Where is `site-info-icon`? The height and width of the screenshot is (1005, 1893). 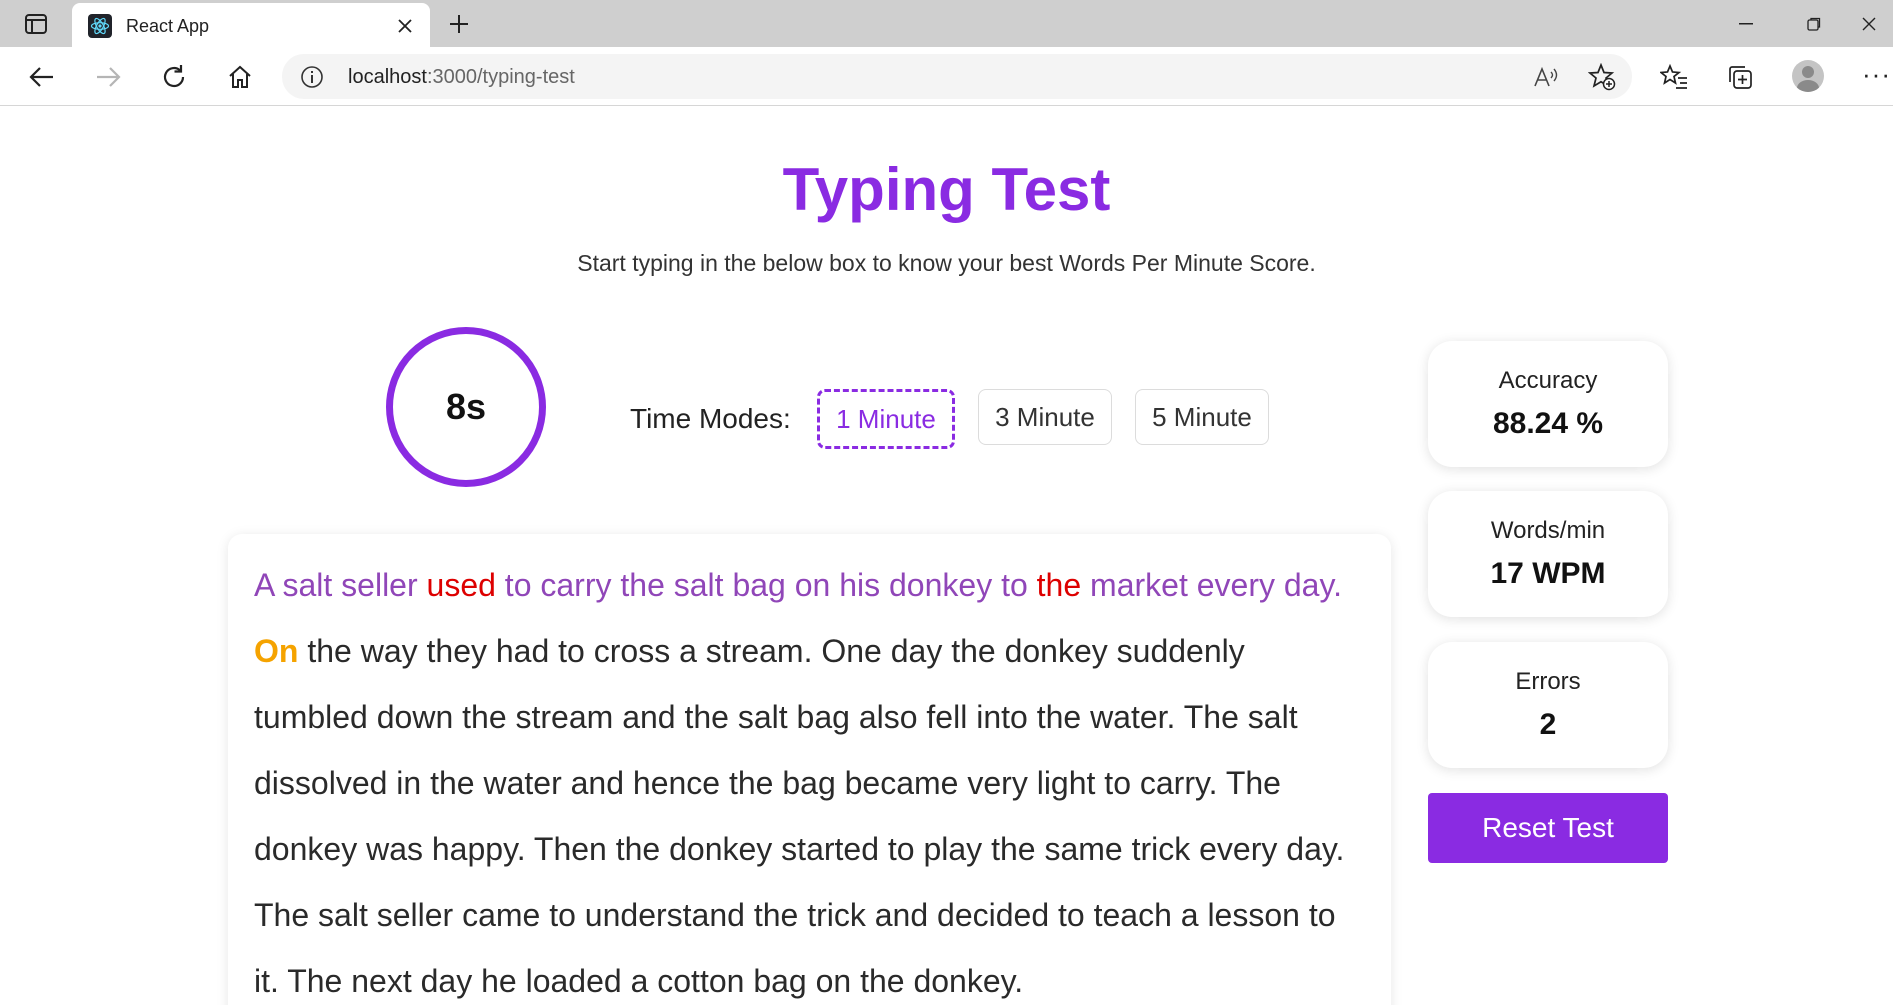 site-info-icon is located at coordinates (312, 77).